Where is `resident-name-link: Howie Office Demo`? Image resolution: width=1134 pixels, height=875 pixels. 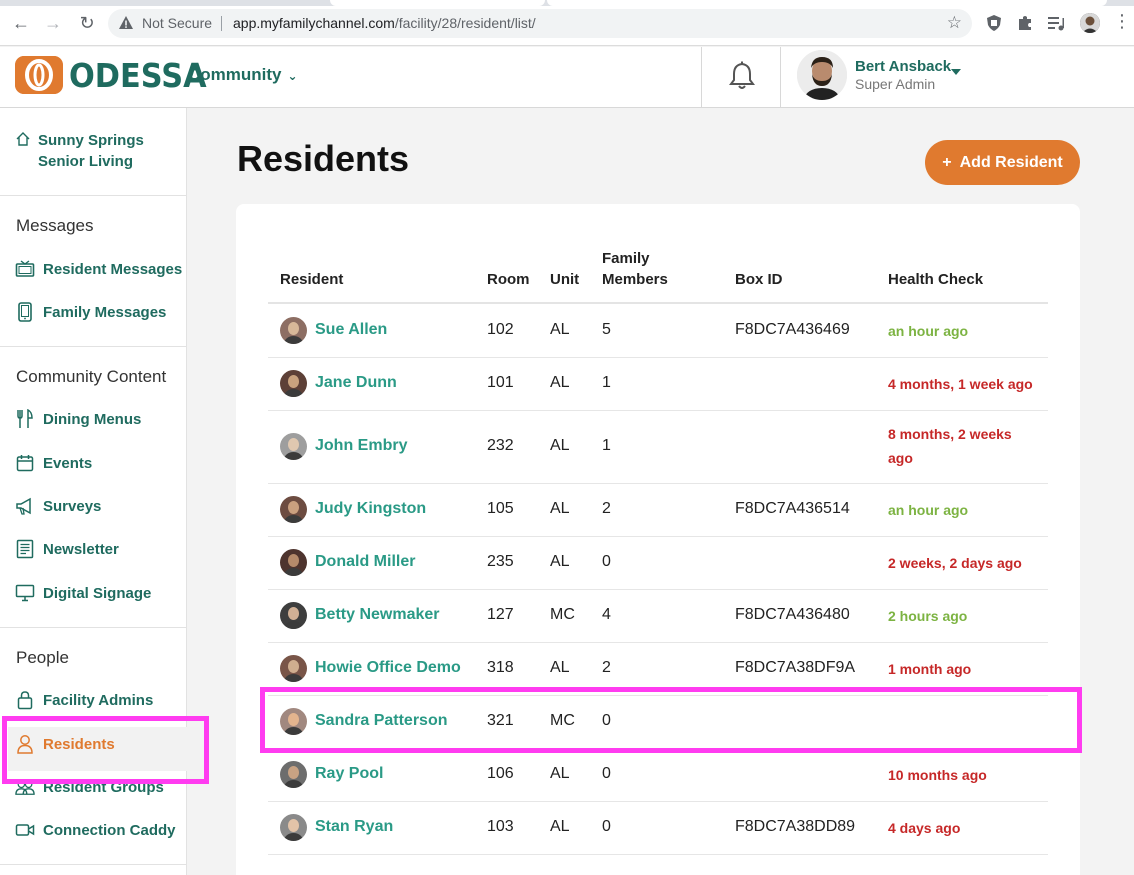
resident-name-link: Howie Office Demo is located at coordinates (388, 668).